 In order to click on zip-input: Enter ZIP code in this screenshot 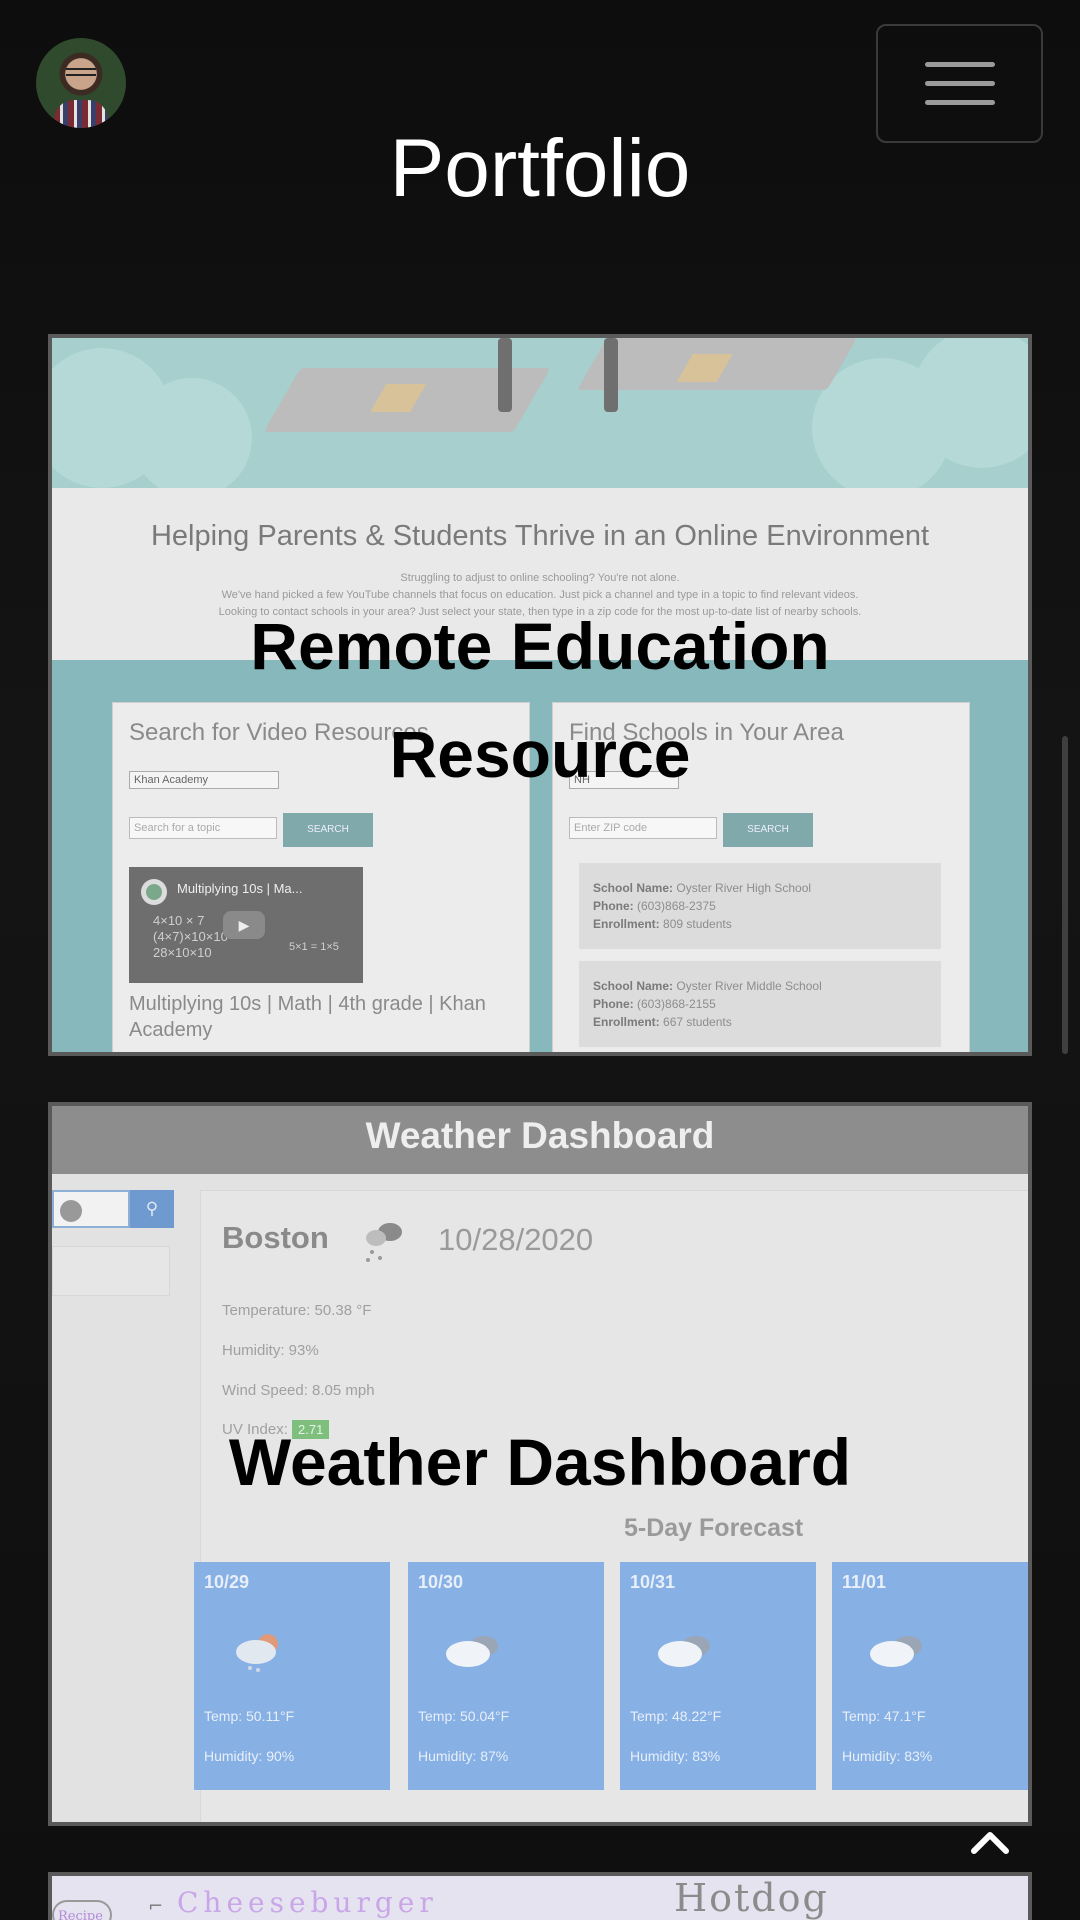, I will do `click(643, 828)`.